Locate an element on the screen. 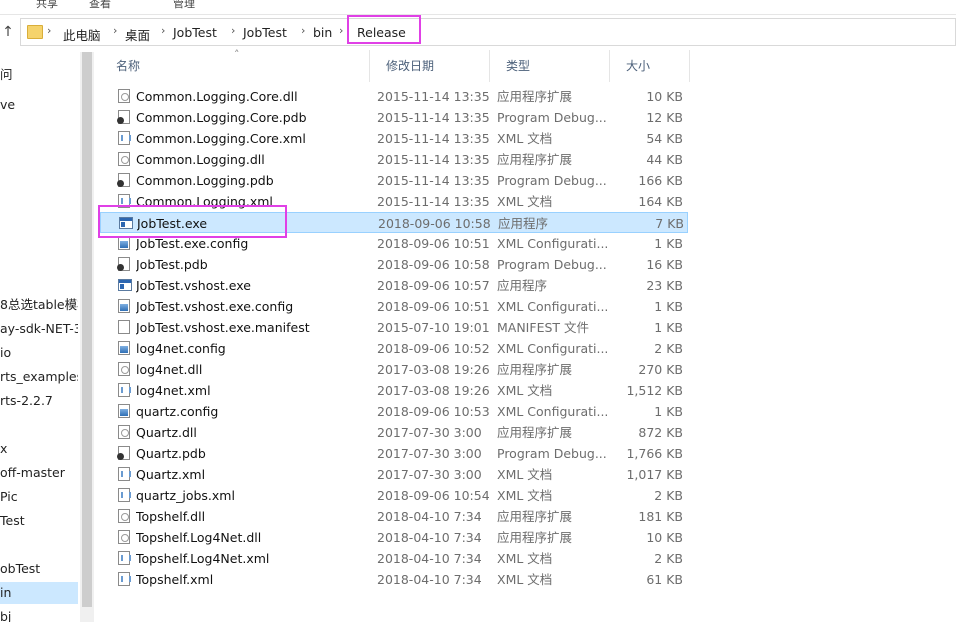  breadcrumb-jobtest: JobTest is located at coordinates (195, 32).